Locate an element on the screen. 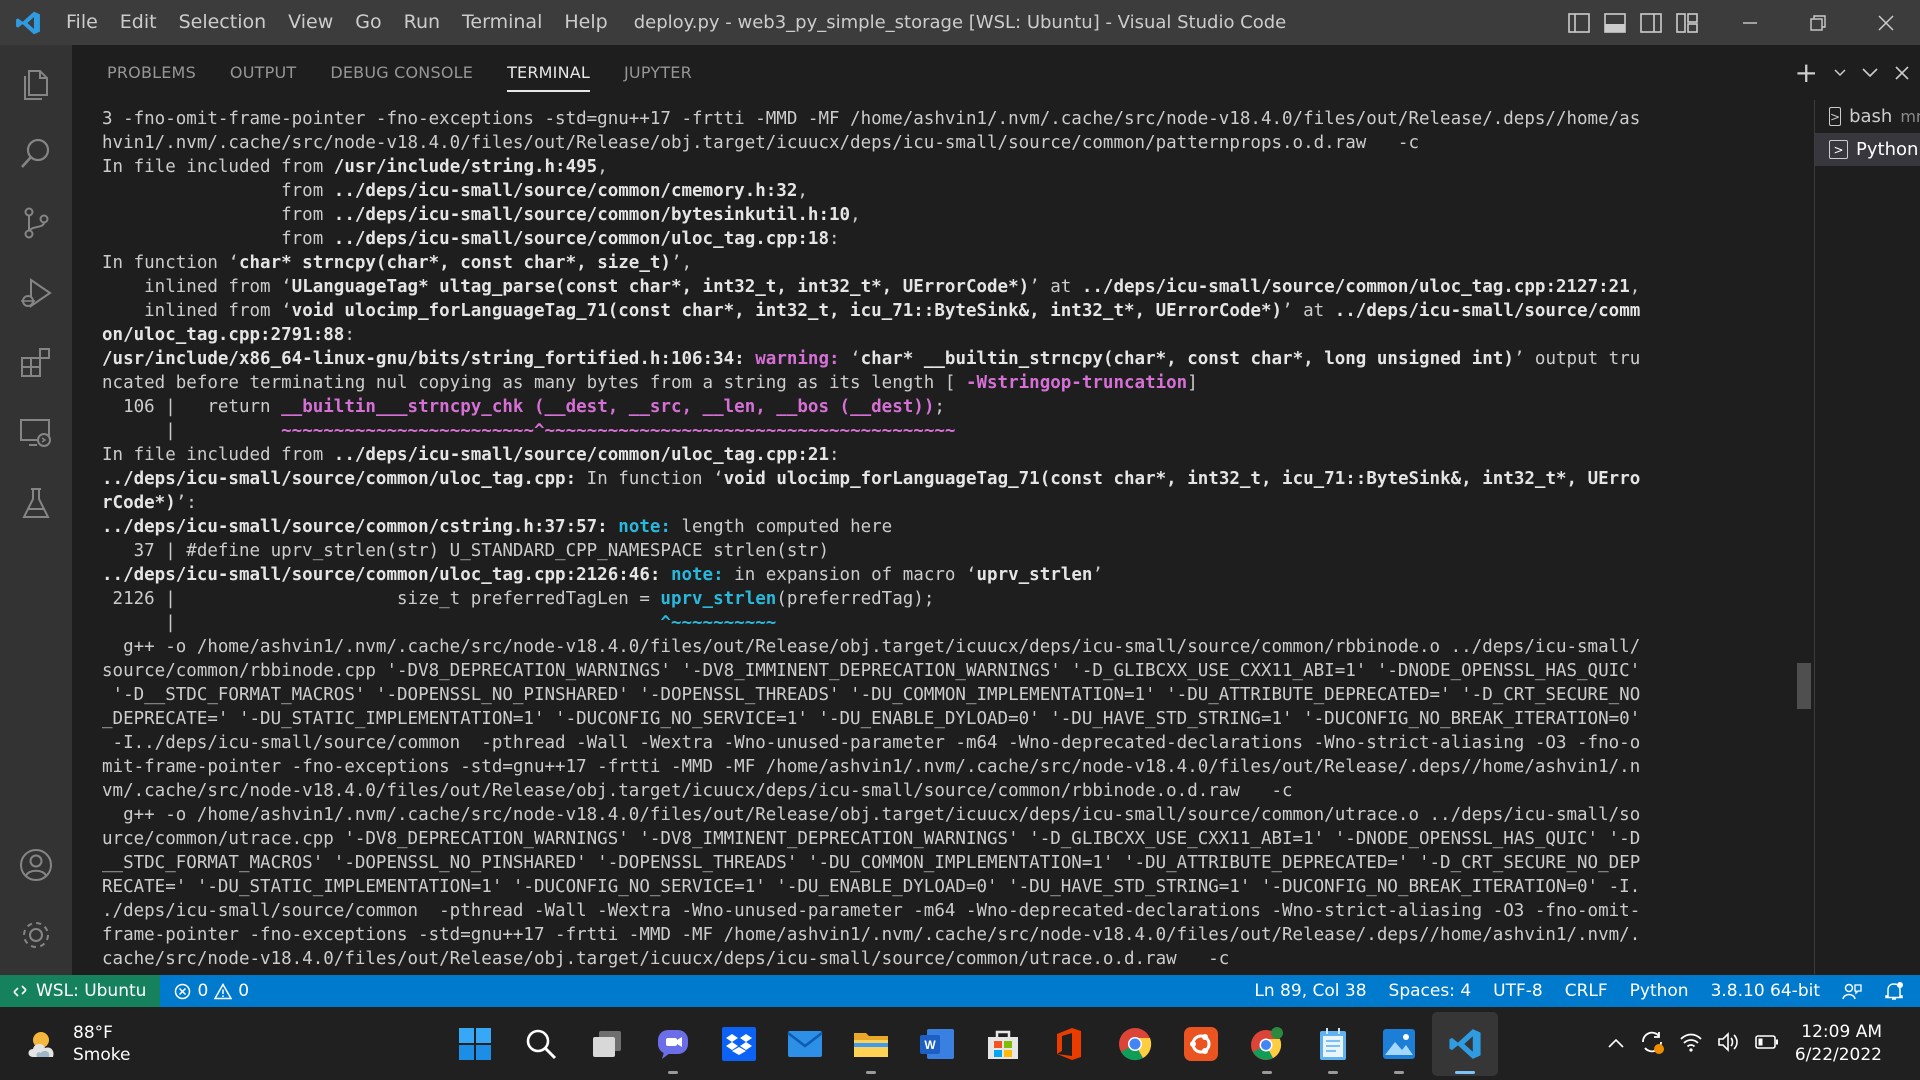 The height and width of the screenshot is (1080, 1920). terminal-scrollbar is located at coordinates (1804, 686).